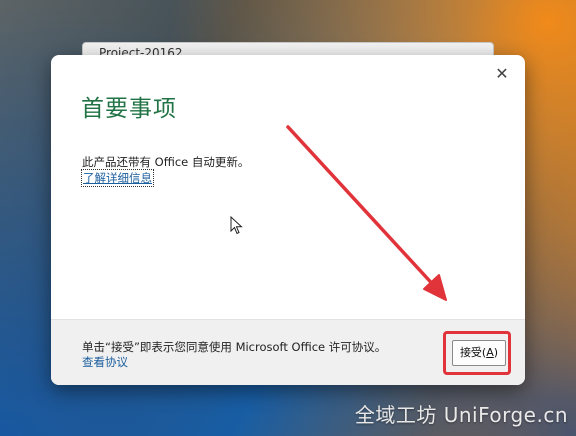  Describe the element at coordinates (166, 162) in the screenshot. I see `auto-update-message: 此产品还带有 Office 自动更新。` at that location.